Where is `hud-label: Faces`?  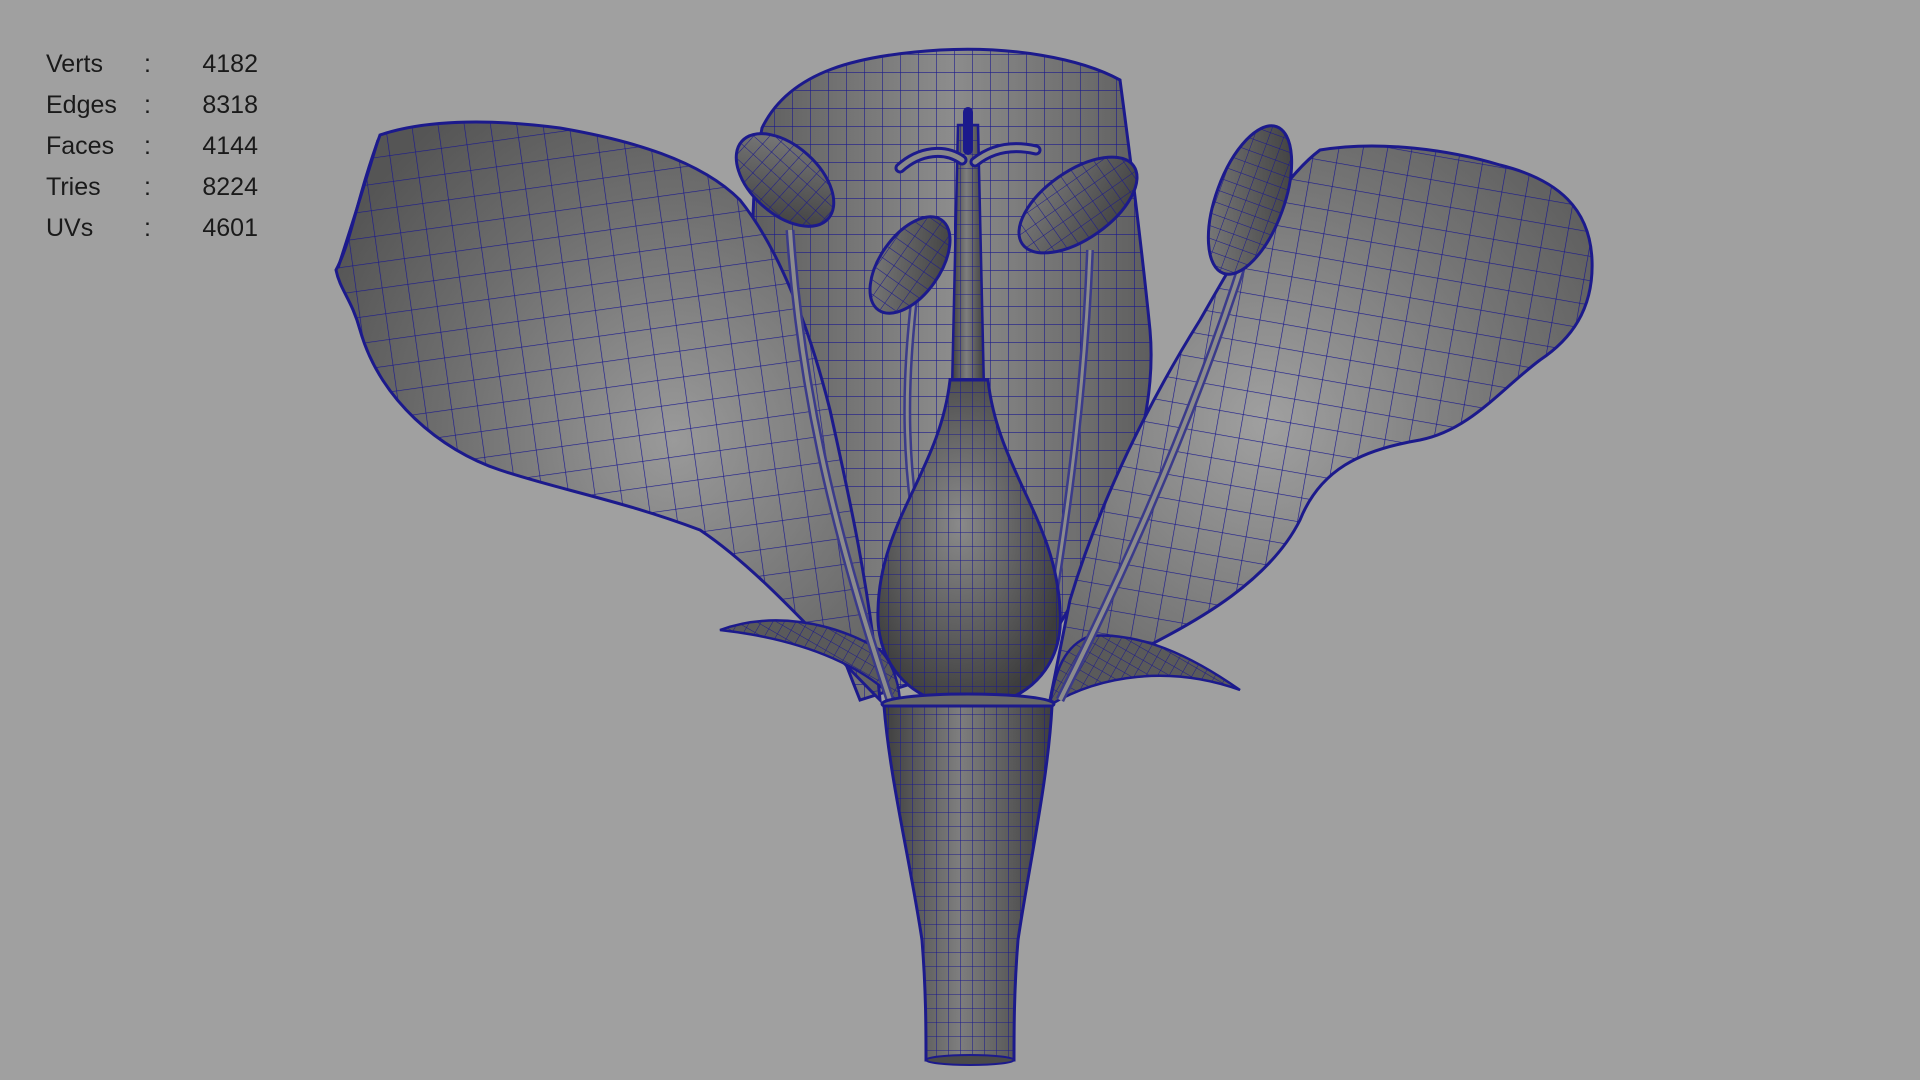
hud-label: Faces is located at coordinates (80, 146).